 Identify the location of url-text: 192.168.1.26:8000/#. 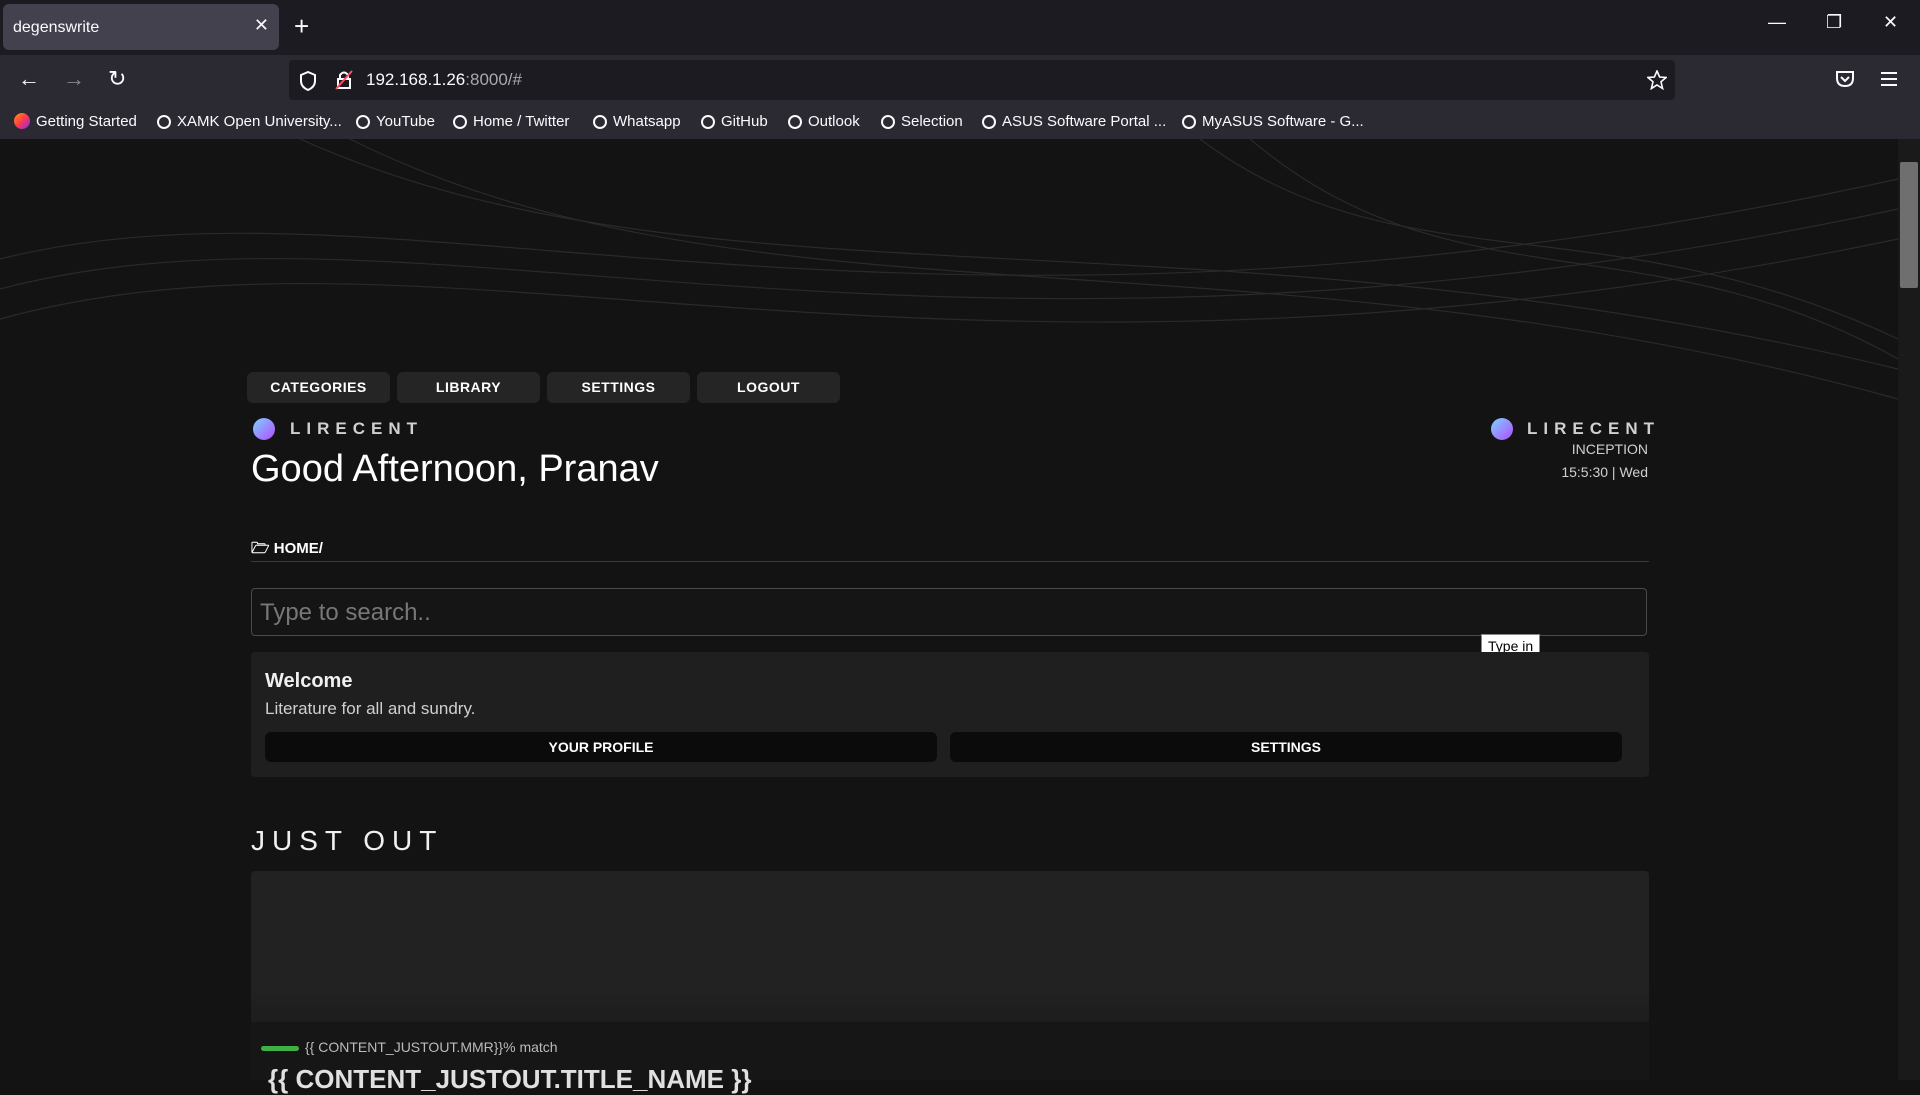
(444, 80).